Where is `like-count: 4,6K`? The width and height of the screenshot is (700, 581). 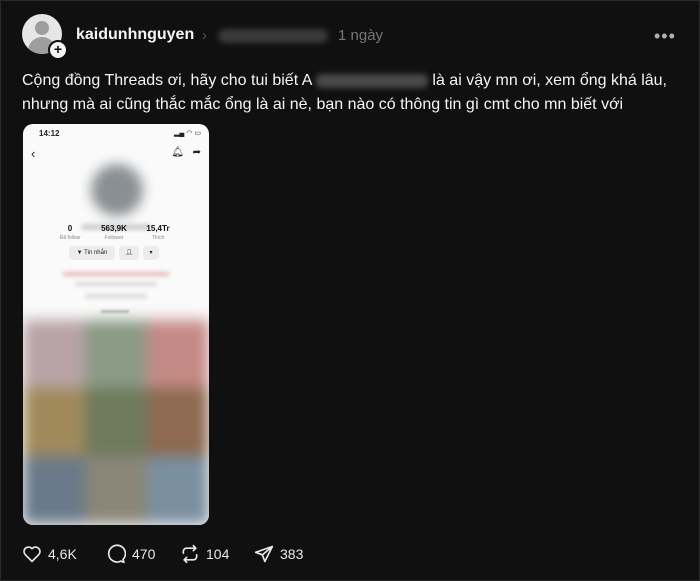 like-count: 4,6K is located at coordinates (62, 554).